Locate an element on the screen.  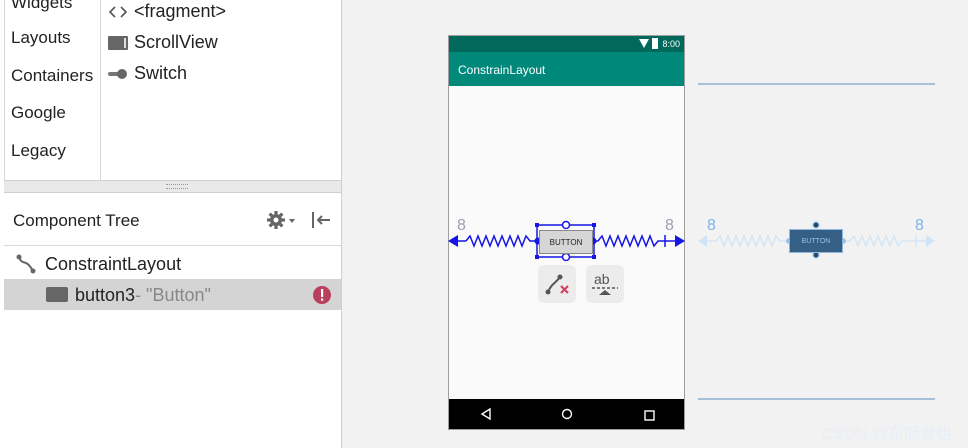
baseline-button: ab is located at coordinates (605, 284).